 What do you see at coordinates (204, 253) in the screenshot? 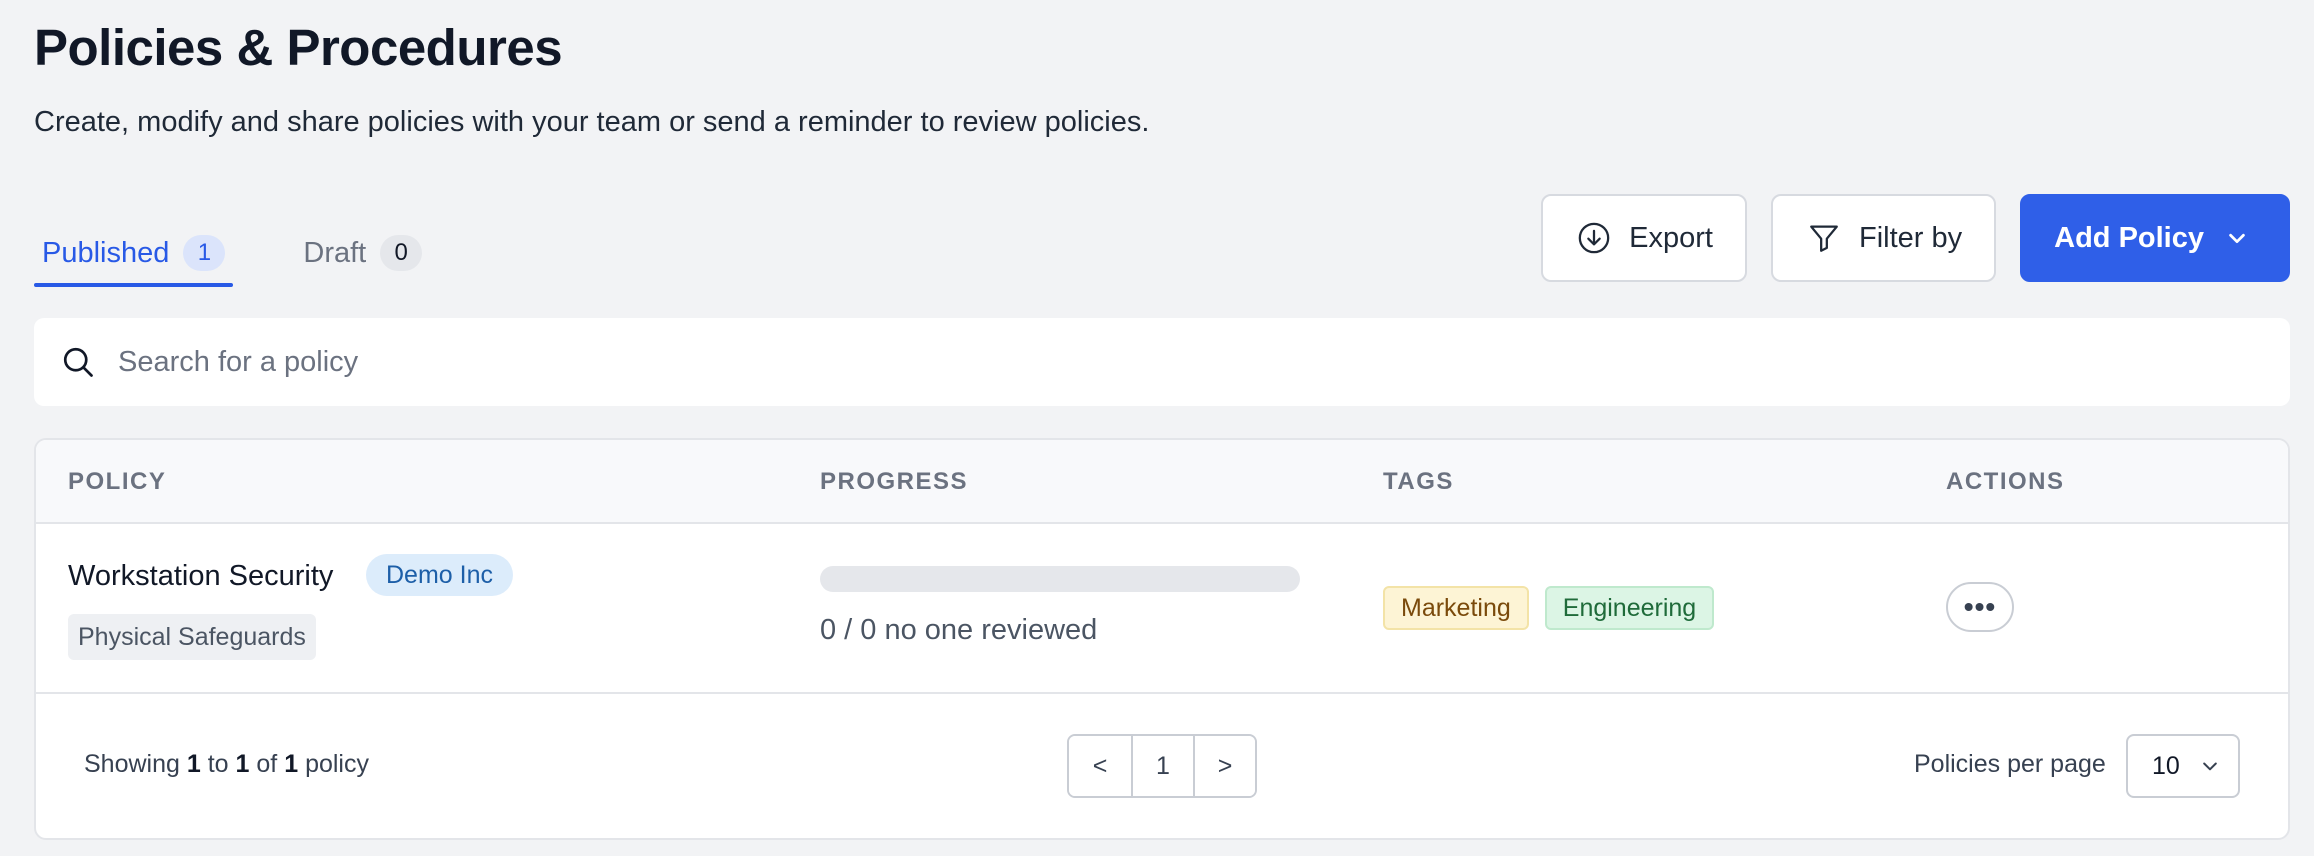
I see `tab-published-count: 1` at bounding box center [204, 253].